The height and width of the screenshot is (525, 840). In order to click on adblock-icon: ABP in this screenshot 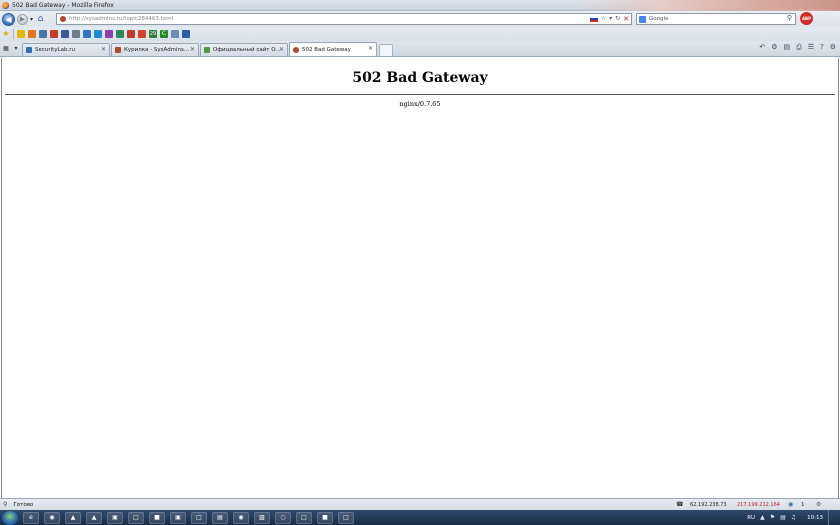, I will do `click(806, 18)`.